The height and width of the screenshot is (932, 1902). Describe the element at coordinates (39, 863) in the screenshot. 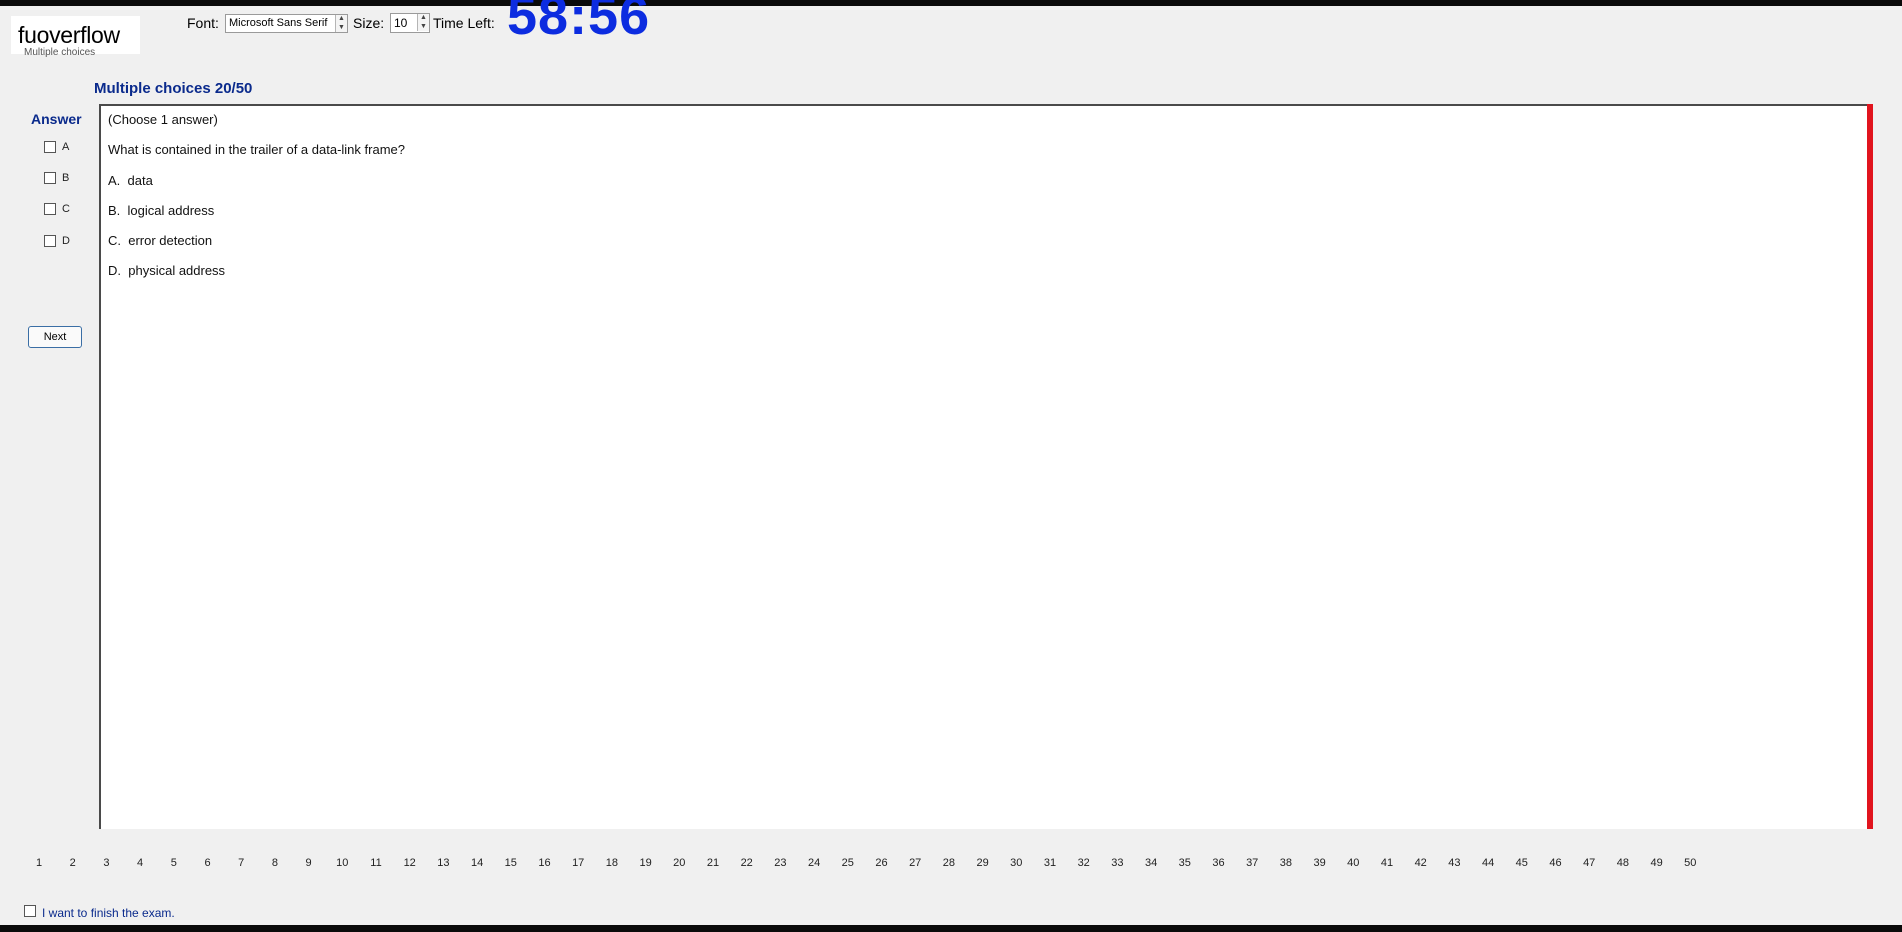

I see `page-link-1: 1` at that location.